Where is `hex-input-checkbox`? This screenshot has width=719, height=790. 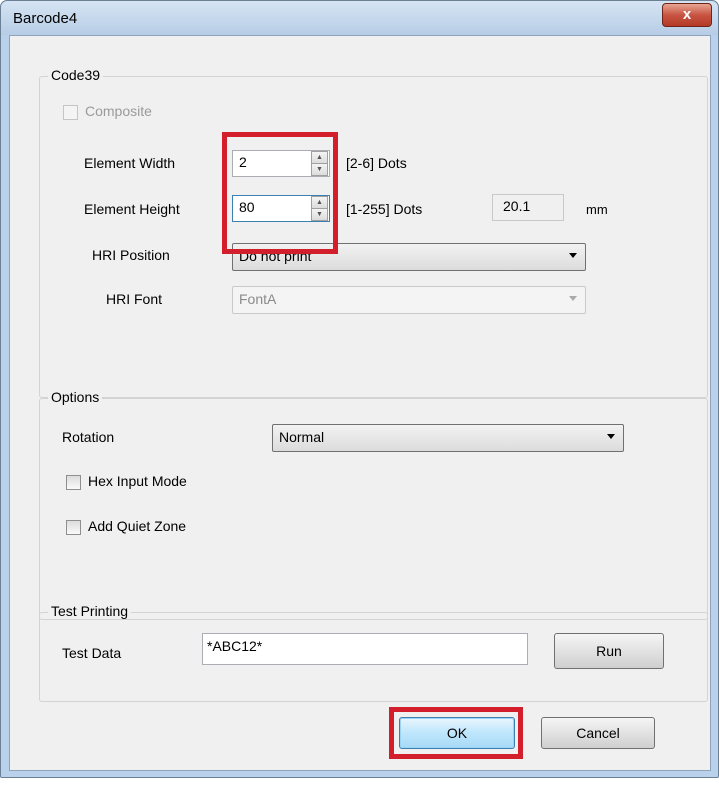 hex-input-checkbox is located at coordinates (73, 482).